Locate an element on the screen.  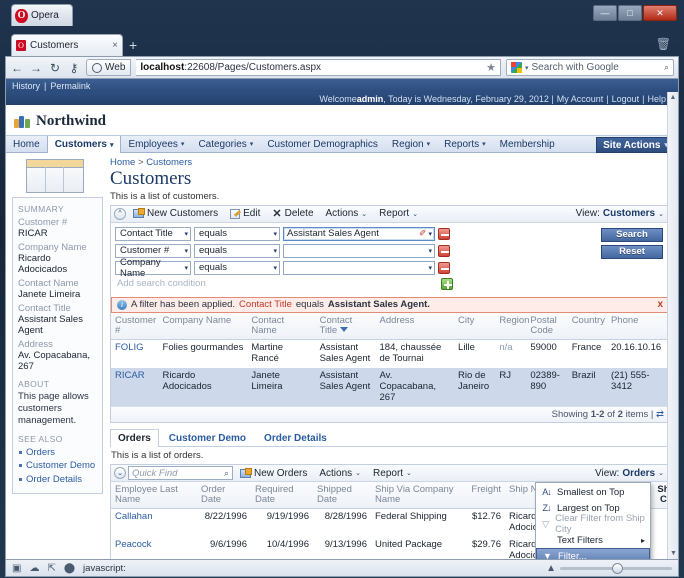
col-contact-title: Contact Title is located at coordinates (345, 326).